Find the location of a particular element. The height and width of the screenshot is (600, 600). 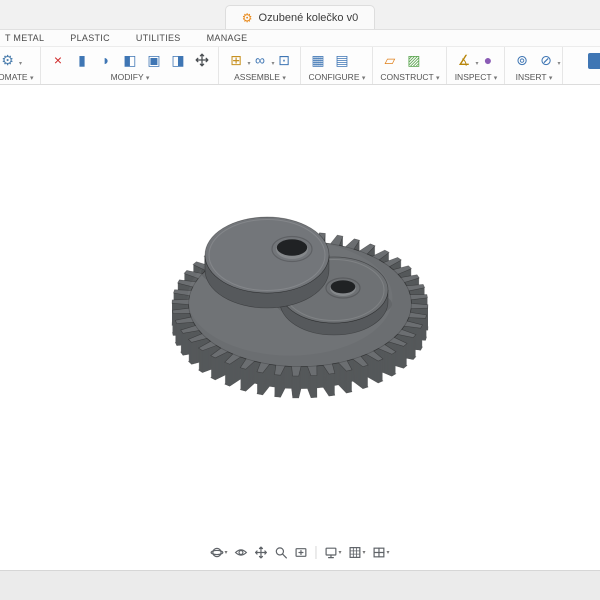

gear-document-icon: ⚙ is located at coordinates (247, 17).